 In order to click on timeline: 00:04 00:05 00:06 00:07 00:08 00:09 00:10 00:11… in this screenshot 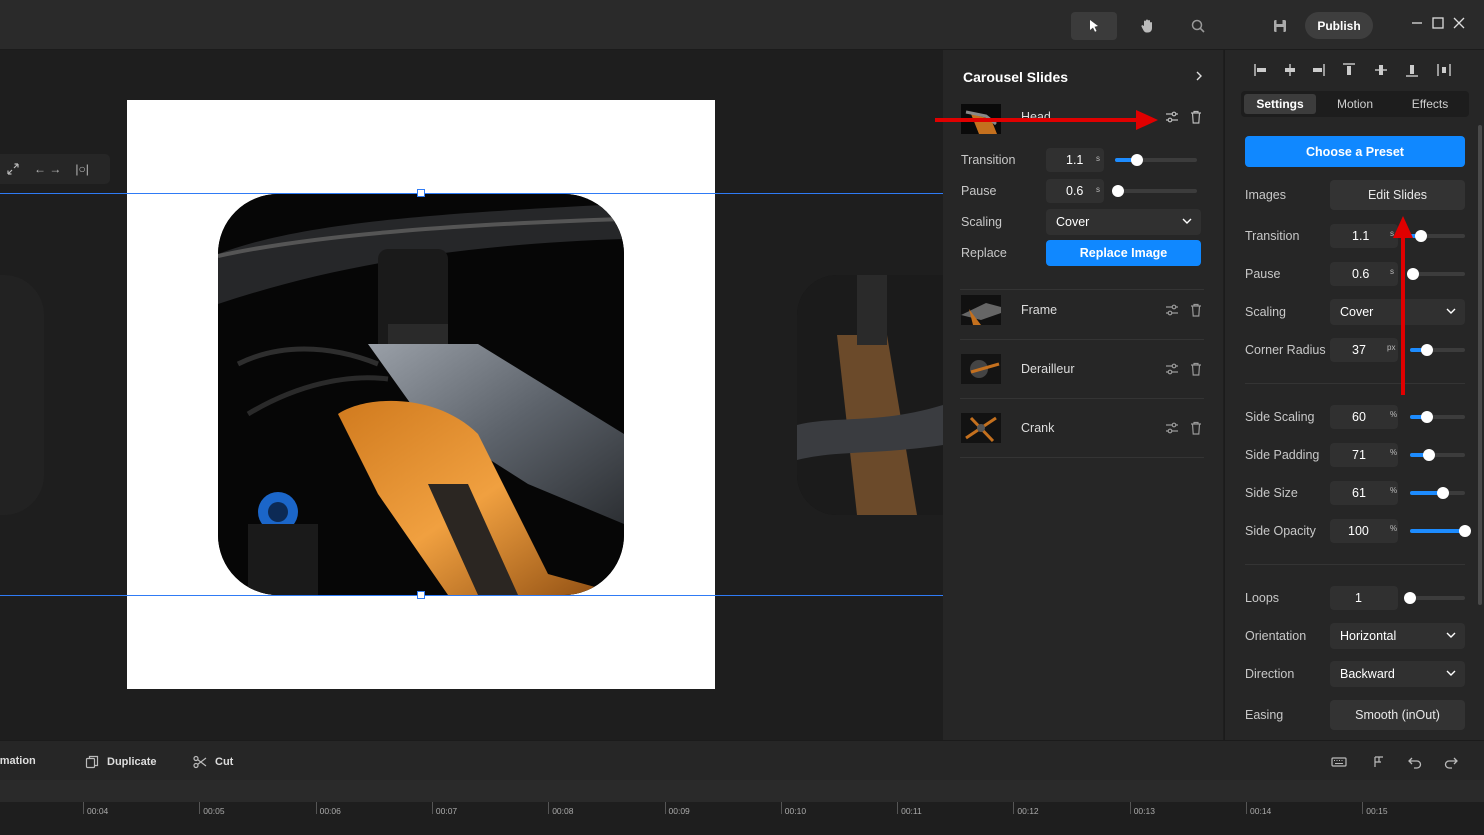, I will do `click(742, 807)`.